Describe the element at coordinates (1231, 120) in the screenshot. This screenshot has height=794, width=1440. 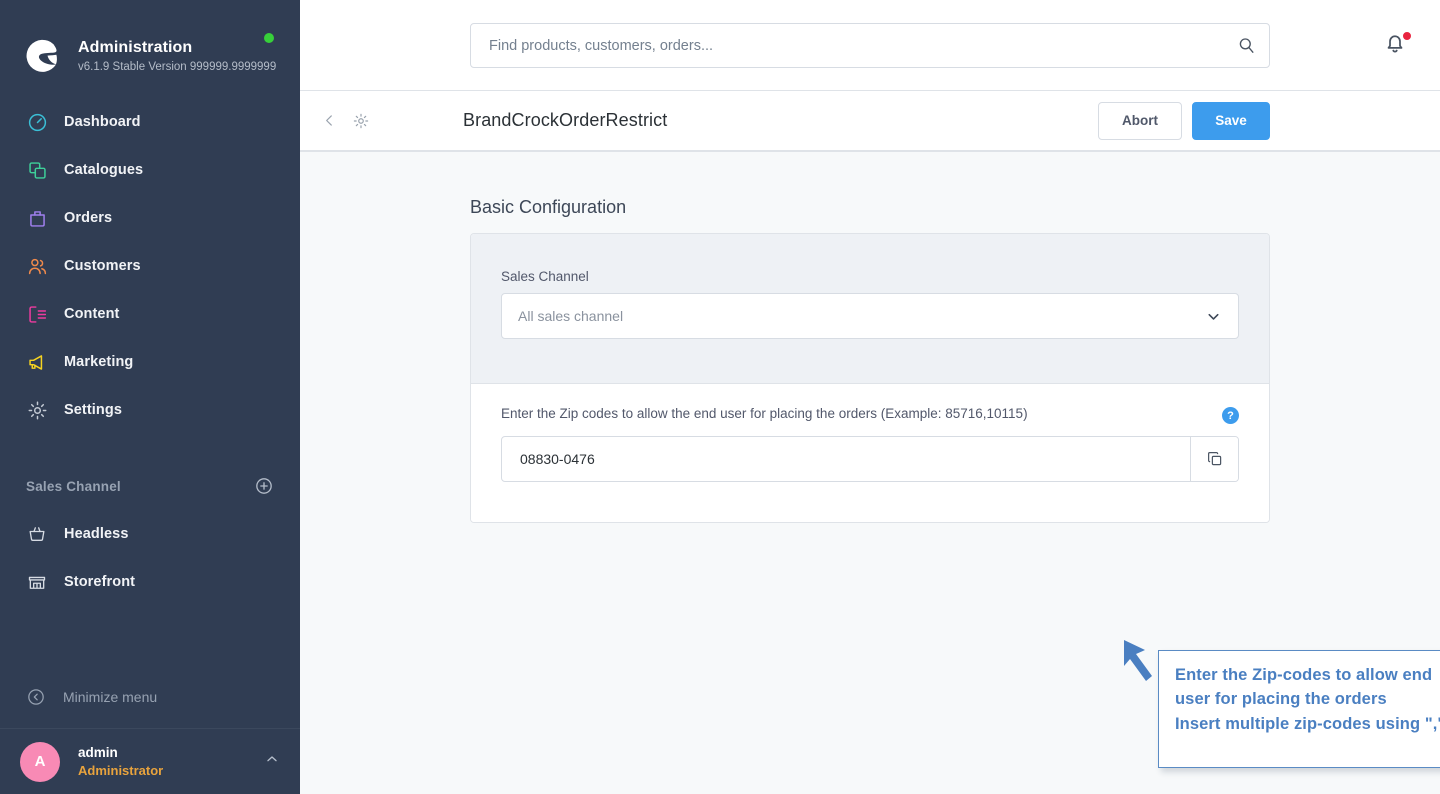
I see `save-button: Save` at that location.